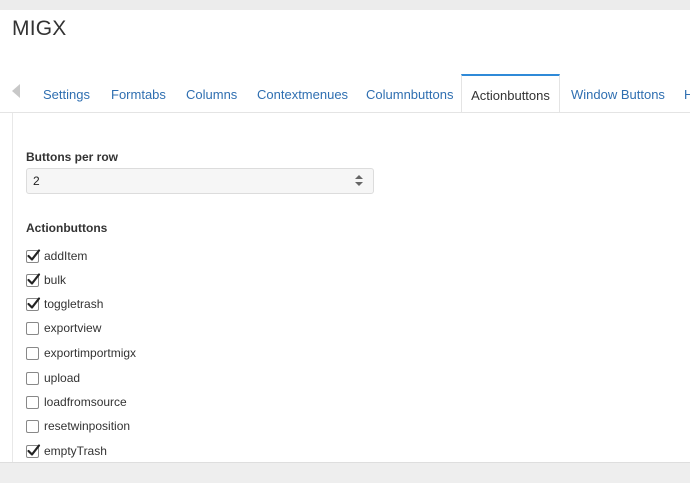 This screenshot has width=690, height=483. I want to click on top-strip, so click(345, 5).